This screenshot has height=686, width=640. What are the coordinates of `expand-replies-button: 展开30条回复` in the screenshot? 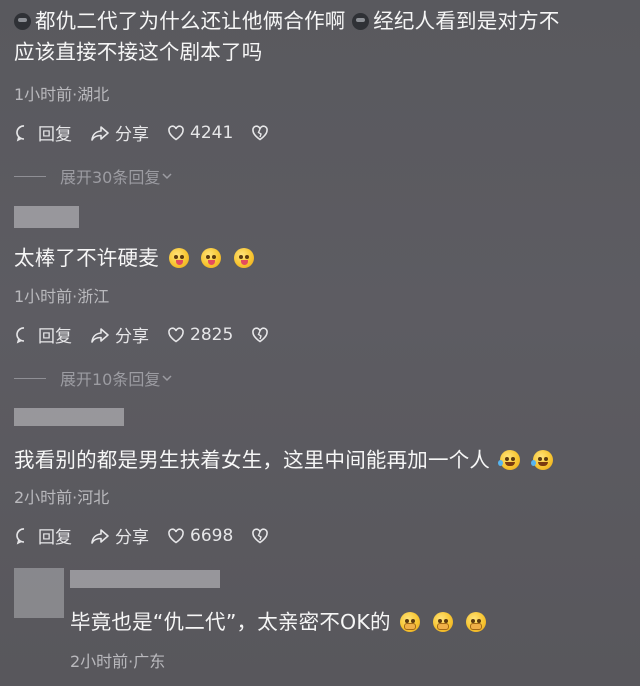 It's located at (94, 176).